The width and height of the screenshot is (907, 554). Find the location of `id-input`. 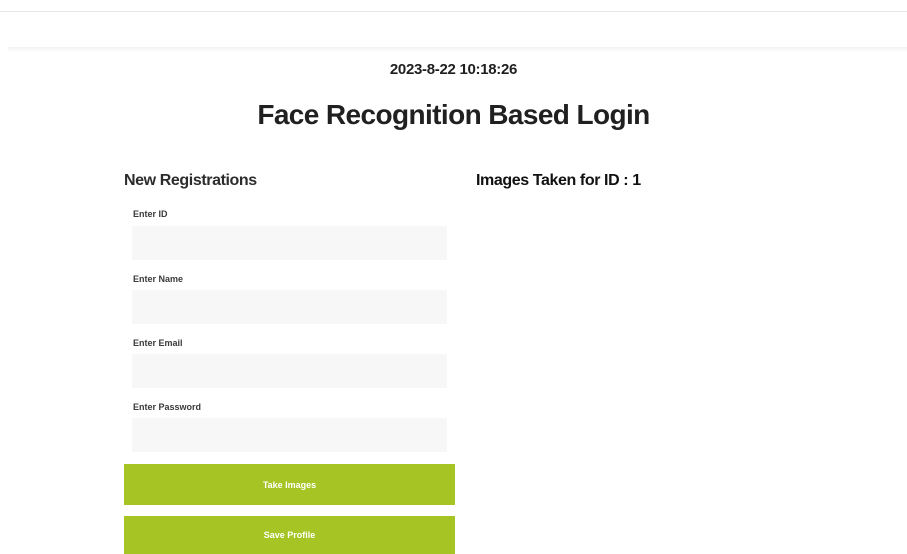

id-input is located at coordinates (289, 243).